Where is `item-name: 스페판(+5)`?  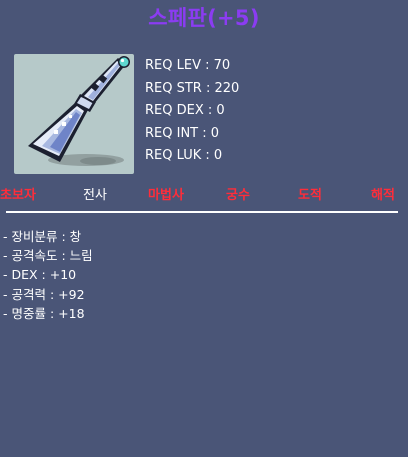
item-name: 스페판(+5) is located at coordinates (204, 18).